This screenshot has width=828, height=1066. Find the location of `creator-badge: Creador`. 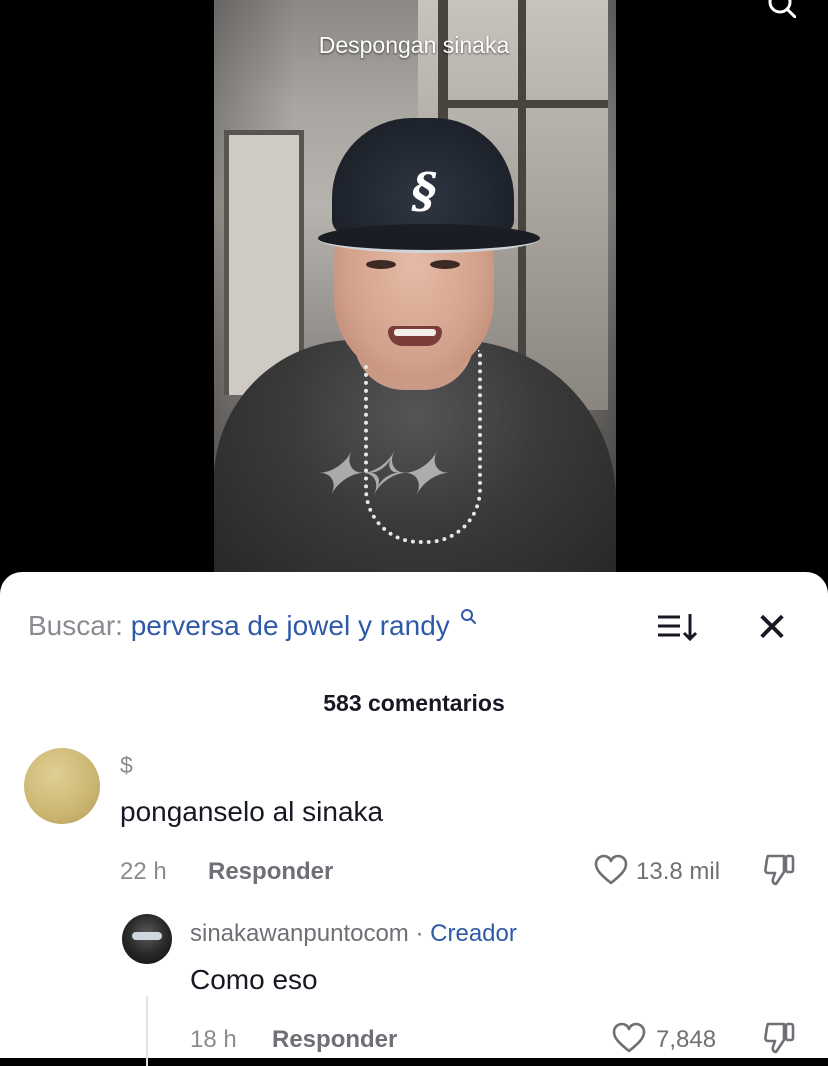

creator-badge: Creador is located at coordinates (473, 933).